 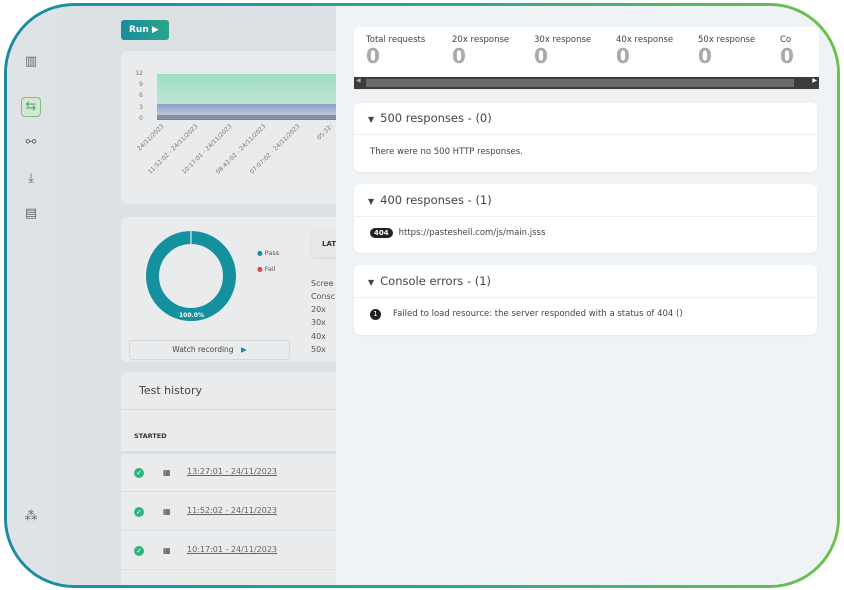 What do you see at coordinates (257, 89) in the screenshot?
I see `area-series-green` at bounding box center [257, 89].